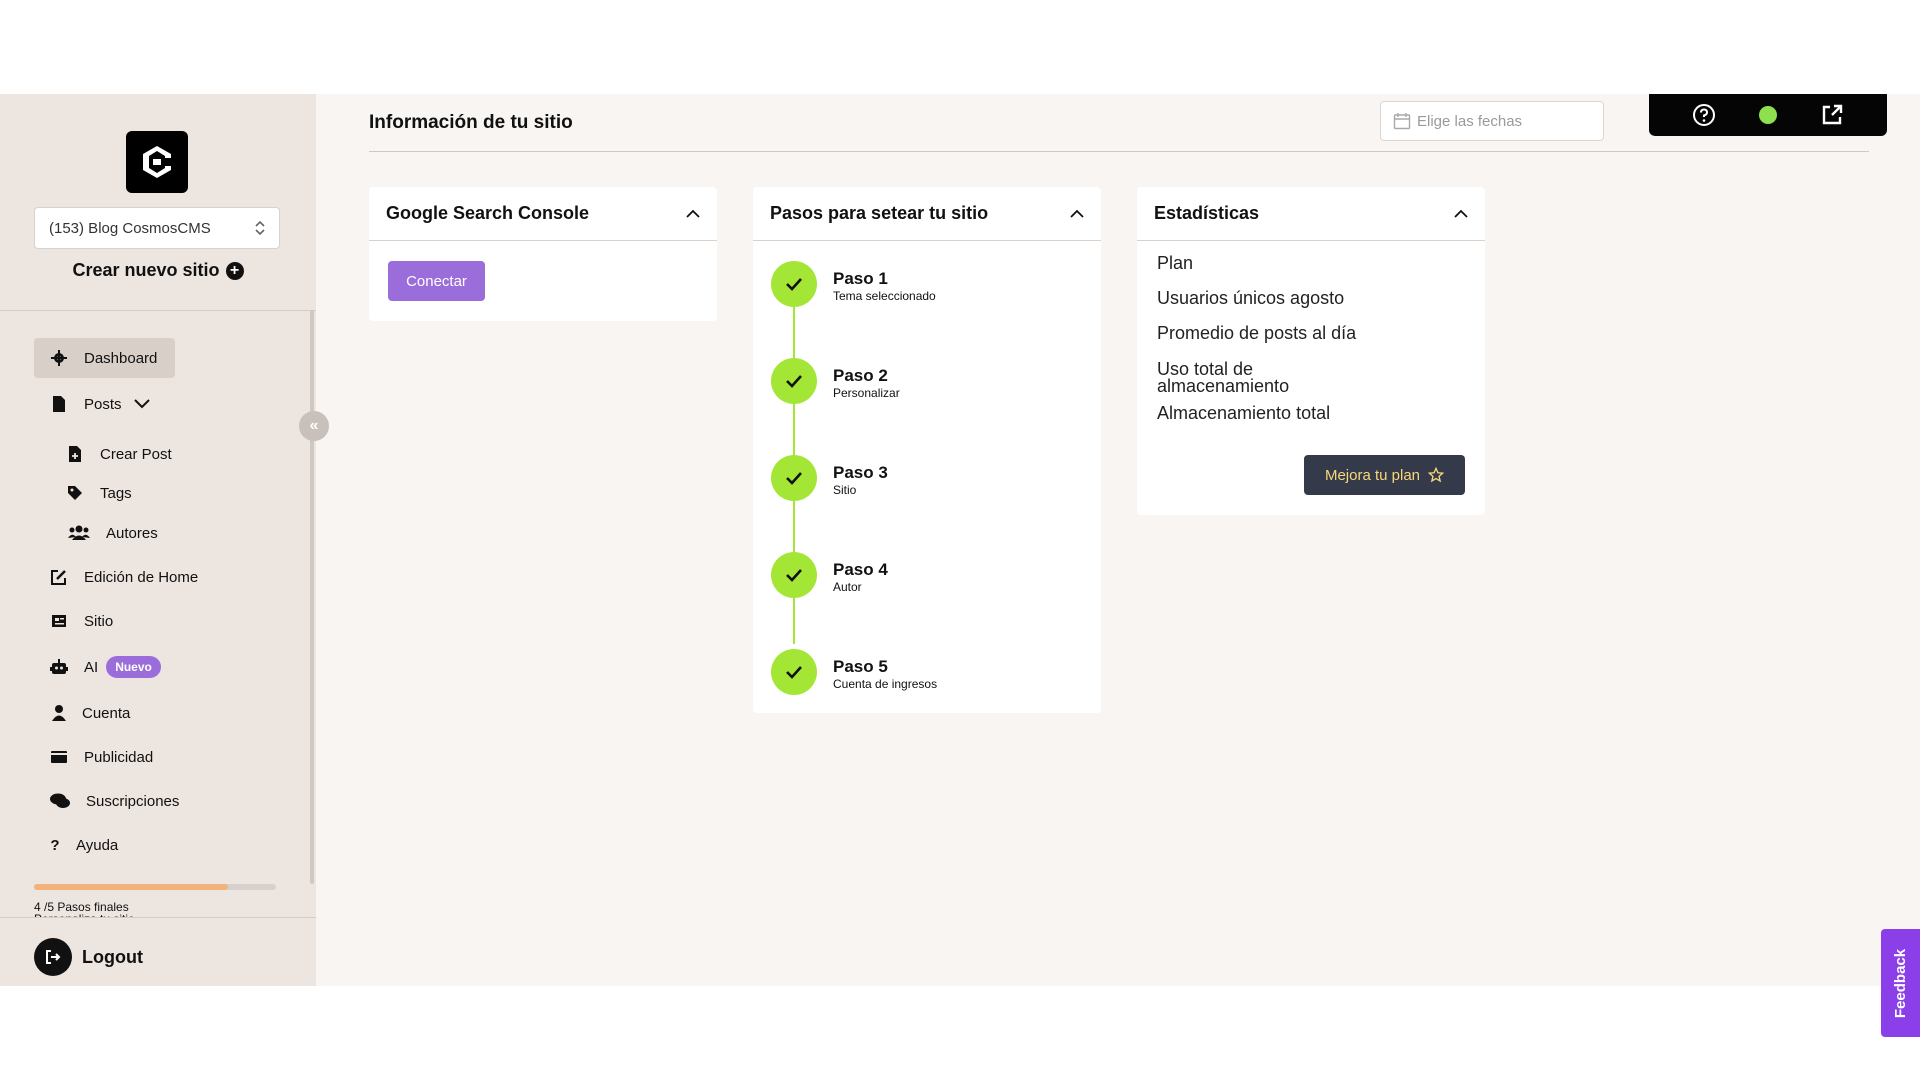  I want to click on sidebar-item-sitio: Sitio, so click(81, 621).